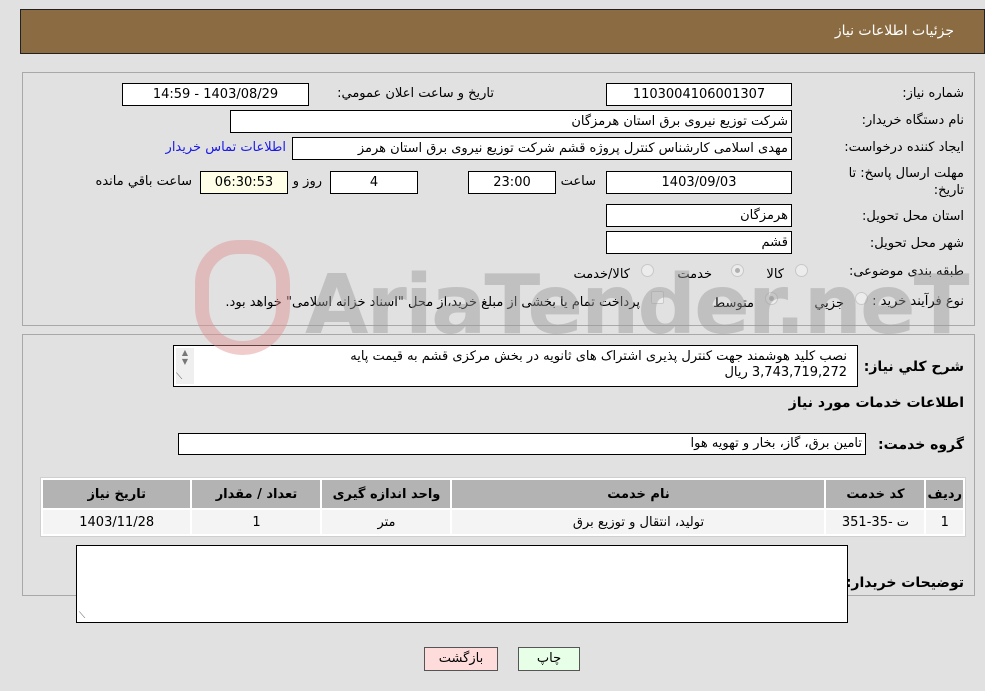  I want to click on page-header: جزئیات اطلاعات نیاز, so click(502, 31).